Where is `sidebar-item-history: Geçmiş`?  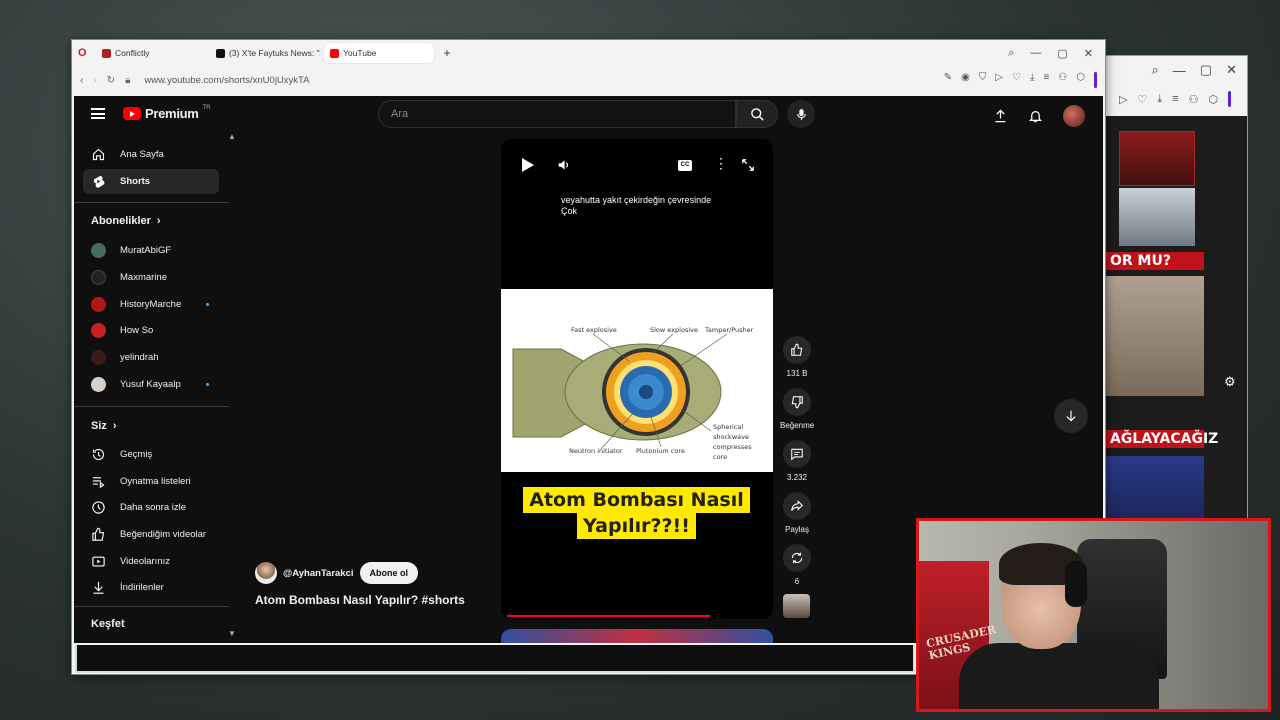
sidebar-item-history: Geçmiş is located at coordinates (151, 454).